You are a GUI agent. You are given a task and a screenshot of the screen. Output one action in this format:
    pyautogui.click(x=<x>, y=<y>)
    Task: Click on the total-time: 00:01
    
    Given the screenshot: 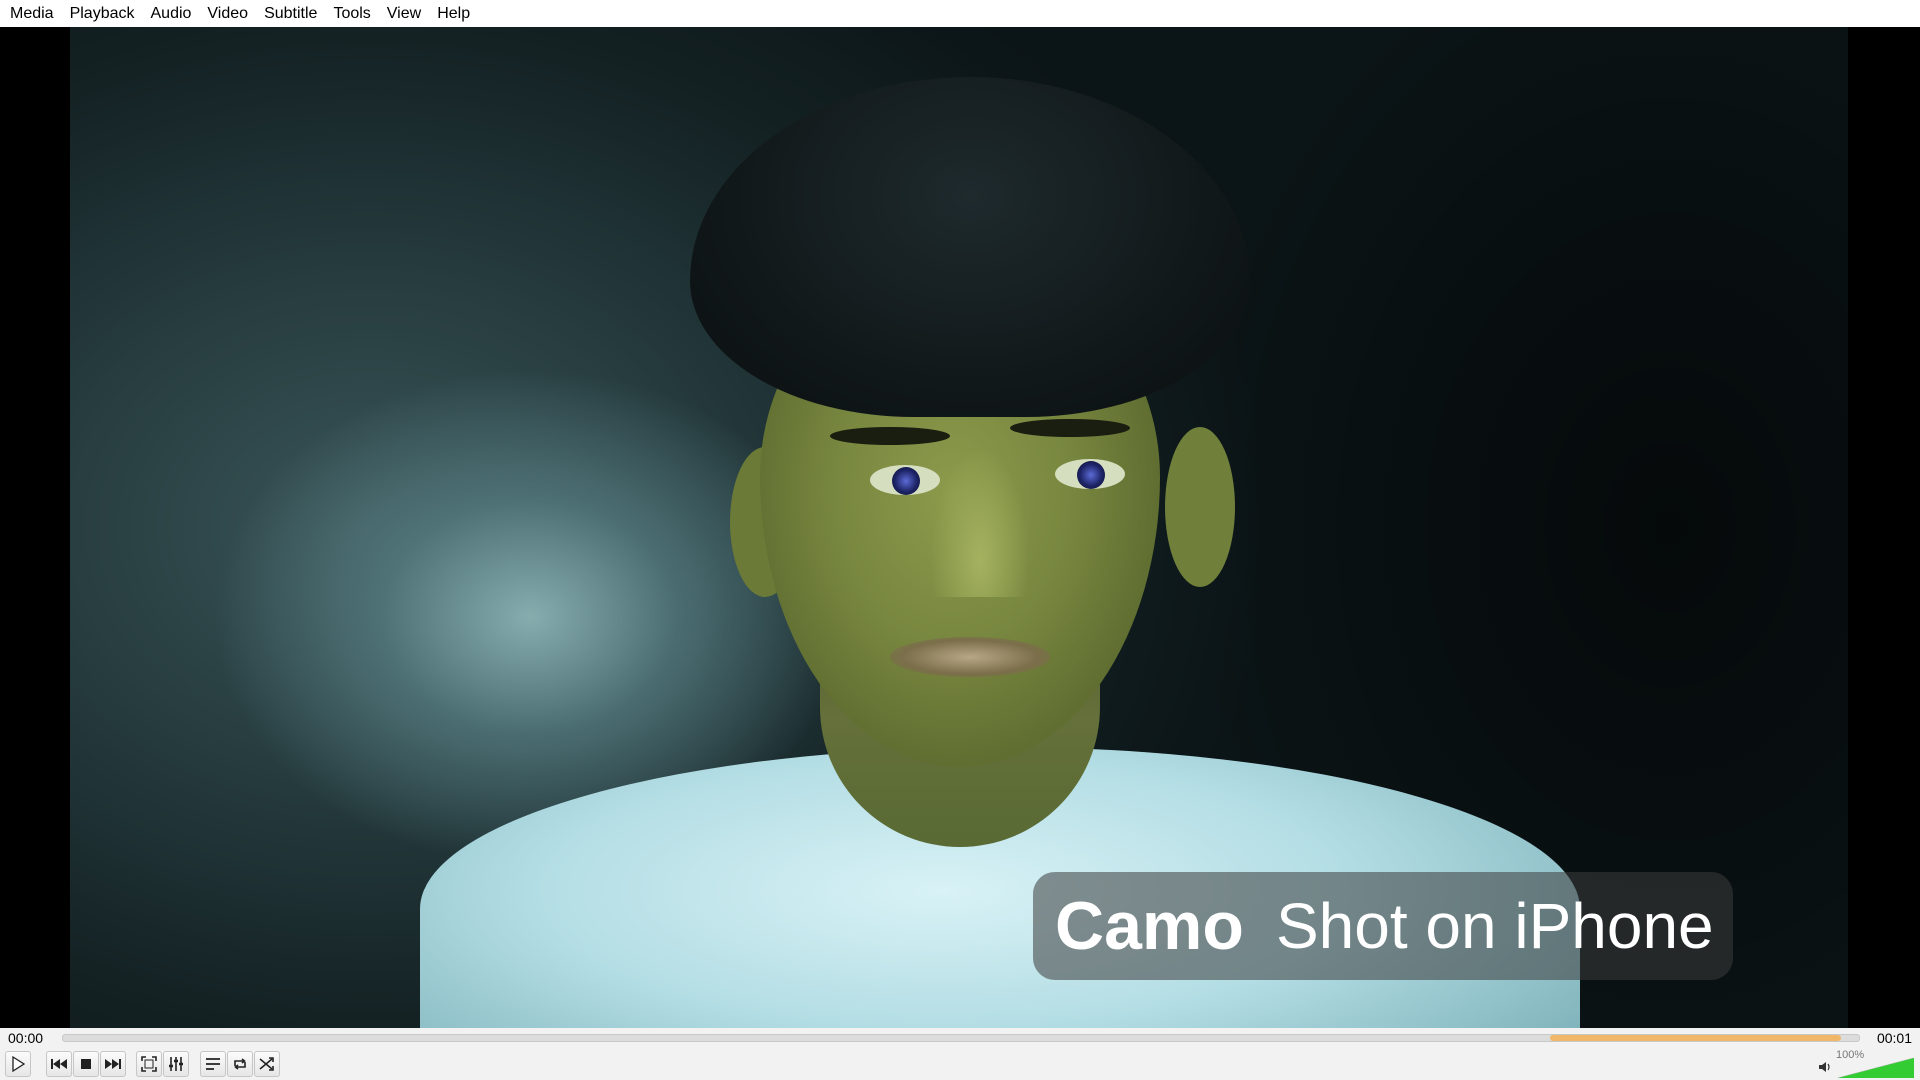 What is the action you would take?
    pyautogui.click(x=1894, y=1038)
    